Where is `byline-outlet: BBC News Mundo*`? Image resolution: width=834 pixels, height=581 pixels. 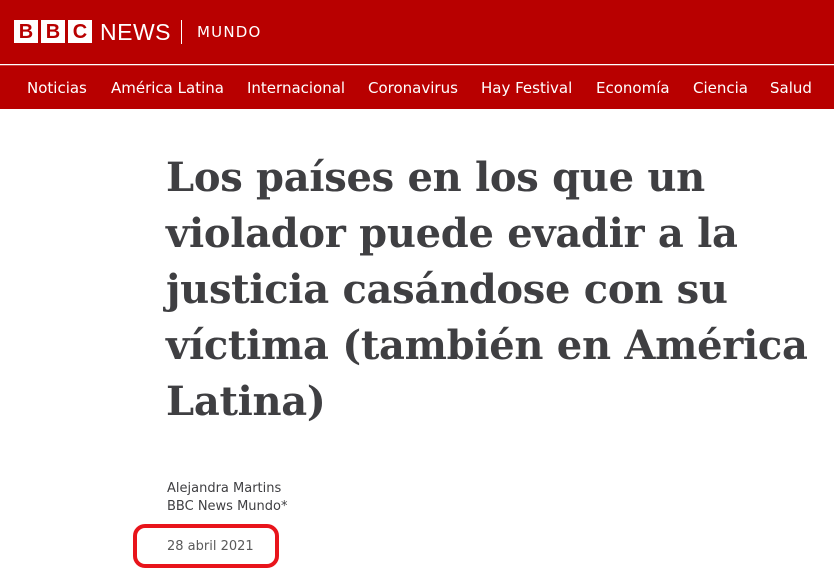
byline-outlet: BBC News Mundo* is located at coordinates (227, 506).